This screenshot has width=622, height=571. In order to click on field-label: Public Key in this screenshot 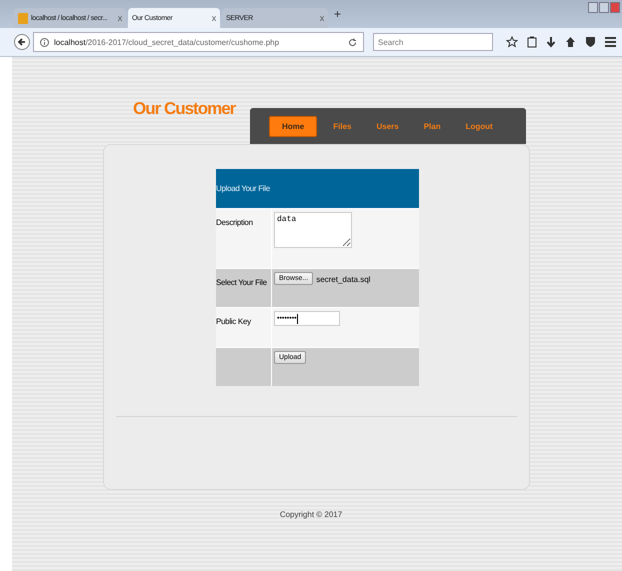, I will do `click(233, 321)`.